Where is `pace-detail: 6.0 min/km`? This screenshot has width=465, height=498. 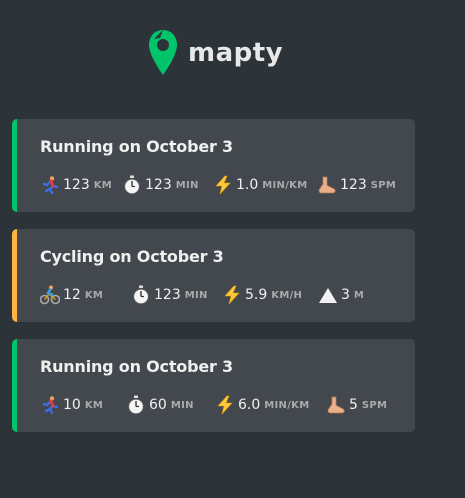 pace-detail: 6.0 min/km is located at coordinates (262, 405).